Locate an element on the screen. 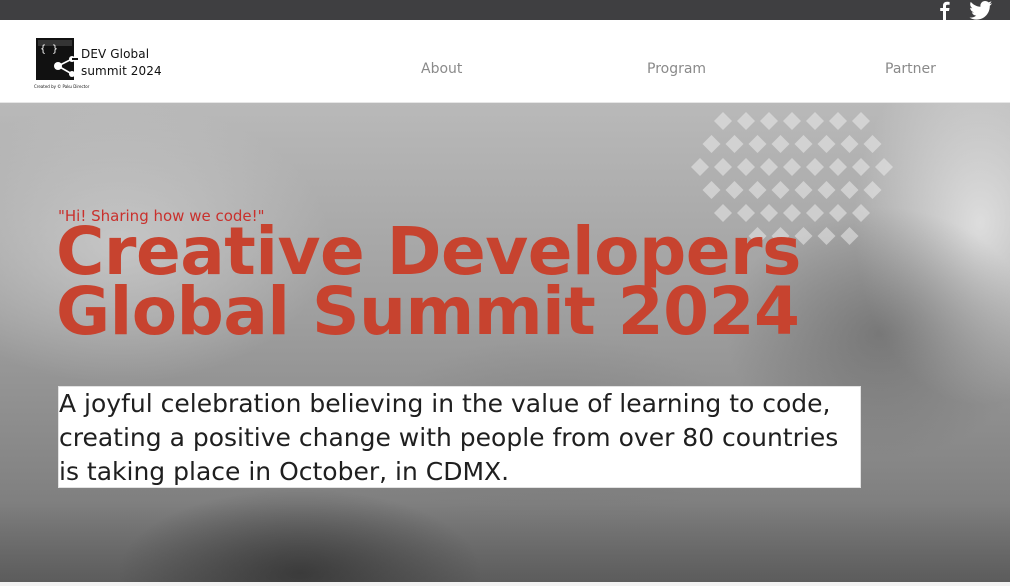  nav-link-program: Program is located at coordinates (676, 69).